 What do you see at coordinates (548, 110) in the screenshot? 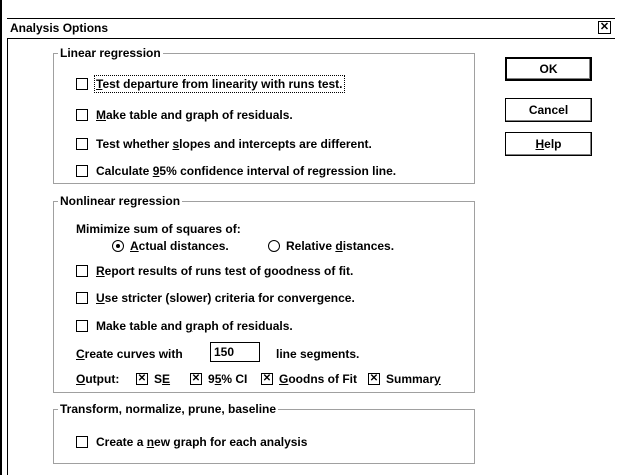
I see `cancel-button: Cancel` at bounding box center [548, 110].